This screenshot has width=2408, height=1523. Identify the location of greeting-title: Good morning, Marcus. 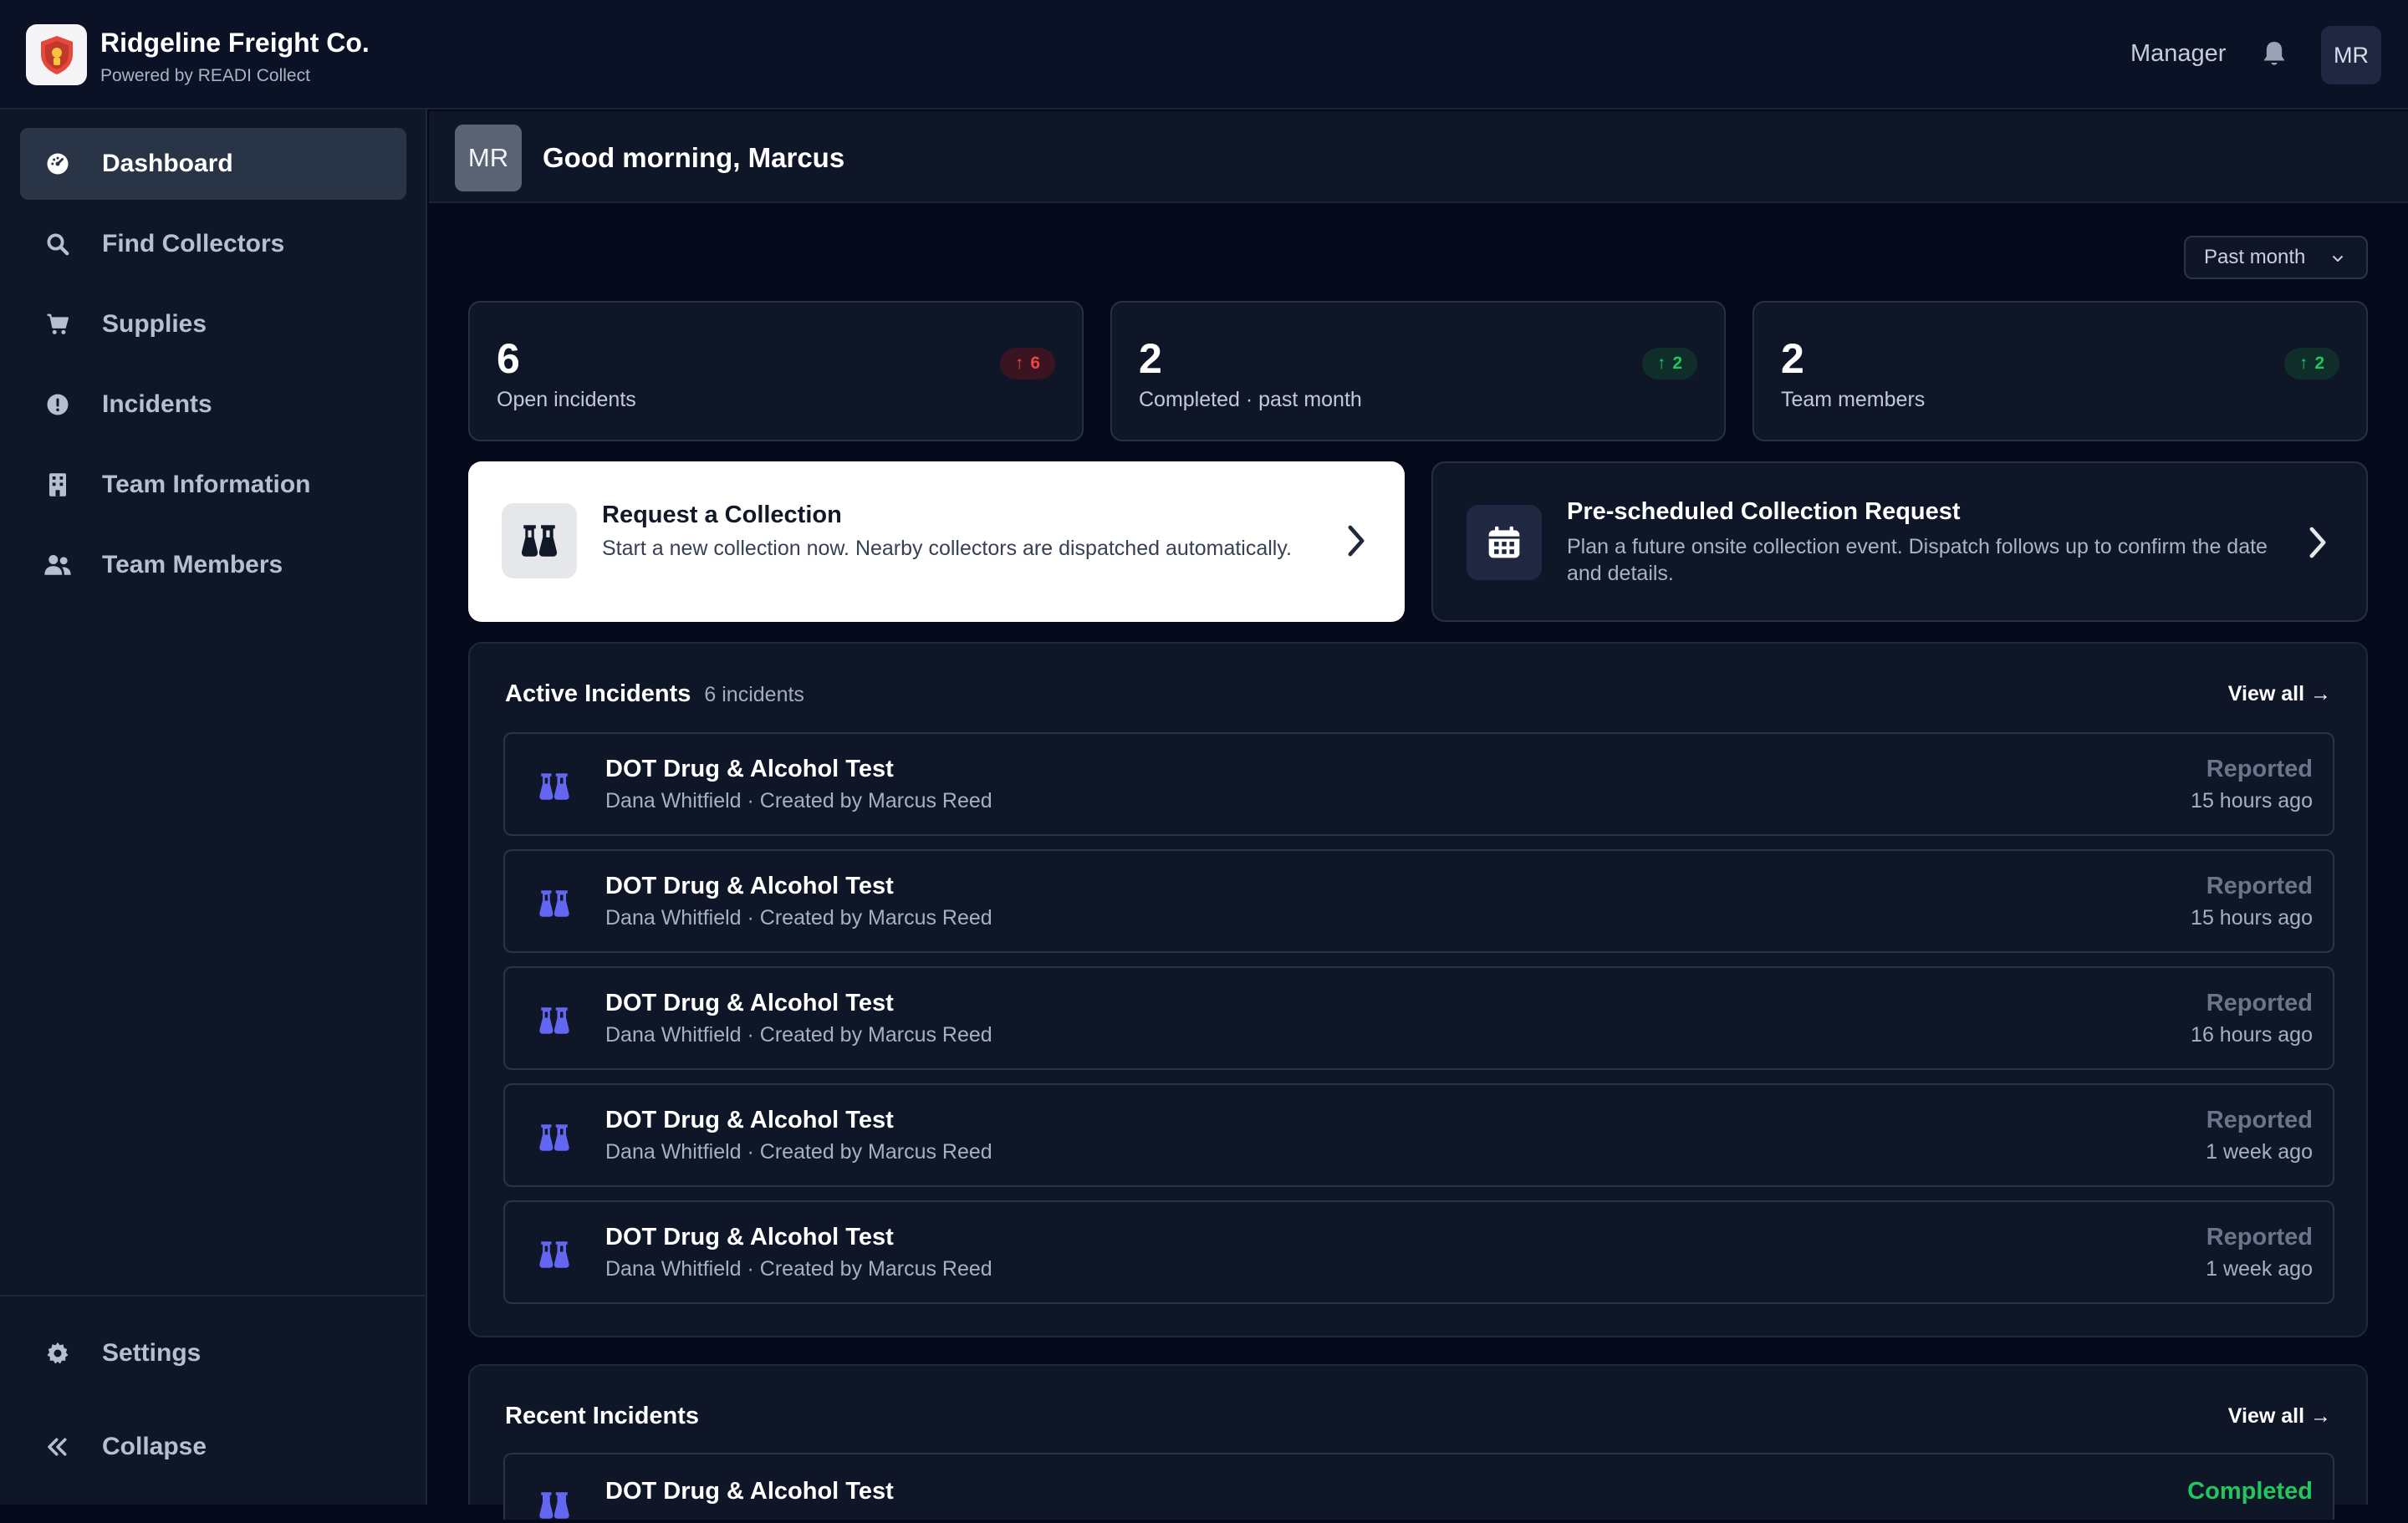
(694, 157).